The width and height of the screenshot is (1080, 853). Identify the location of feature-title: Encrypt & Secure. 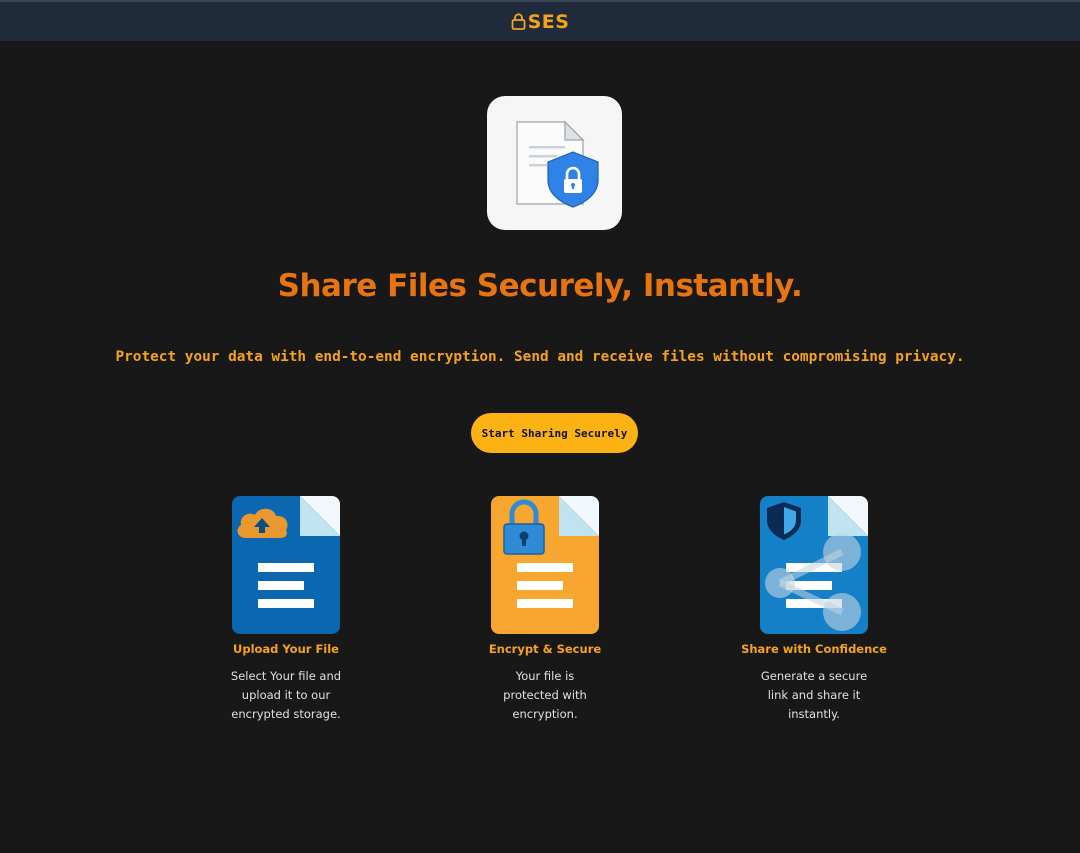
(545, 649).